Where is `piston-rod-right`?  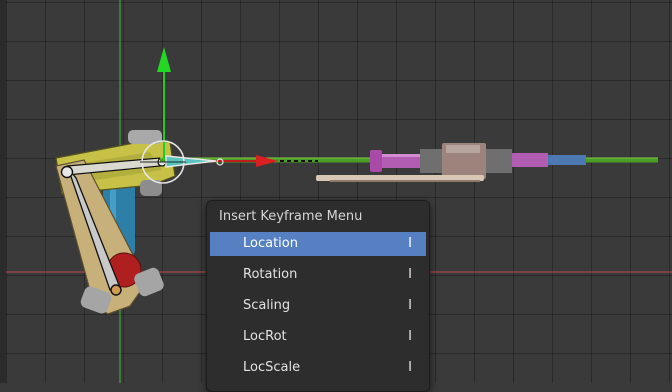
piston-rod-right is located at coordinates (530, 160).